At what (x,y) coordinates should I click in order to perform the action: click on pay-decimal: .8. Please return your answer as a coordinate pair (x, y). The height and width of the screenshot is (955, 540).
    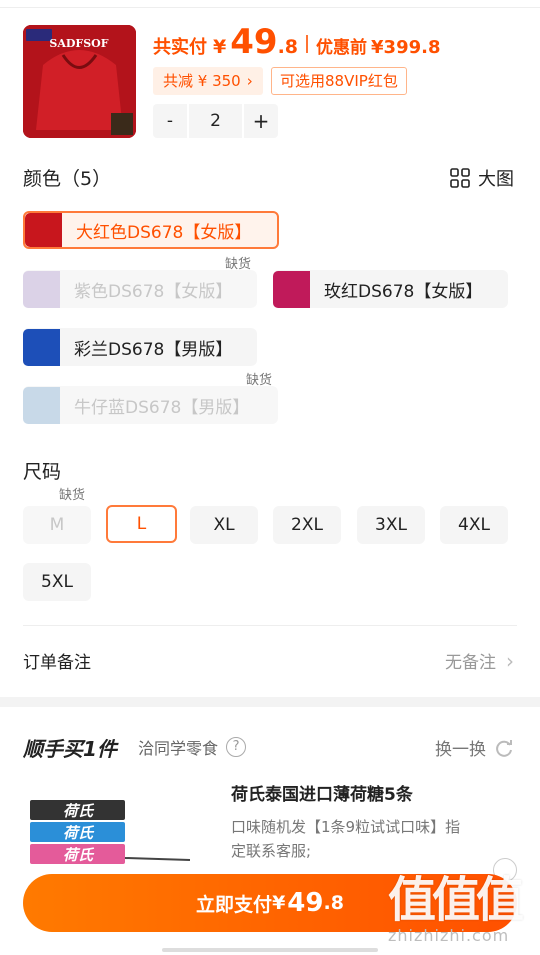
    Looking at the image, I should click on (333, 903).